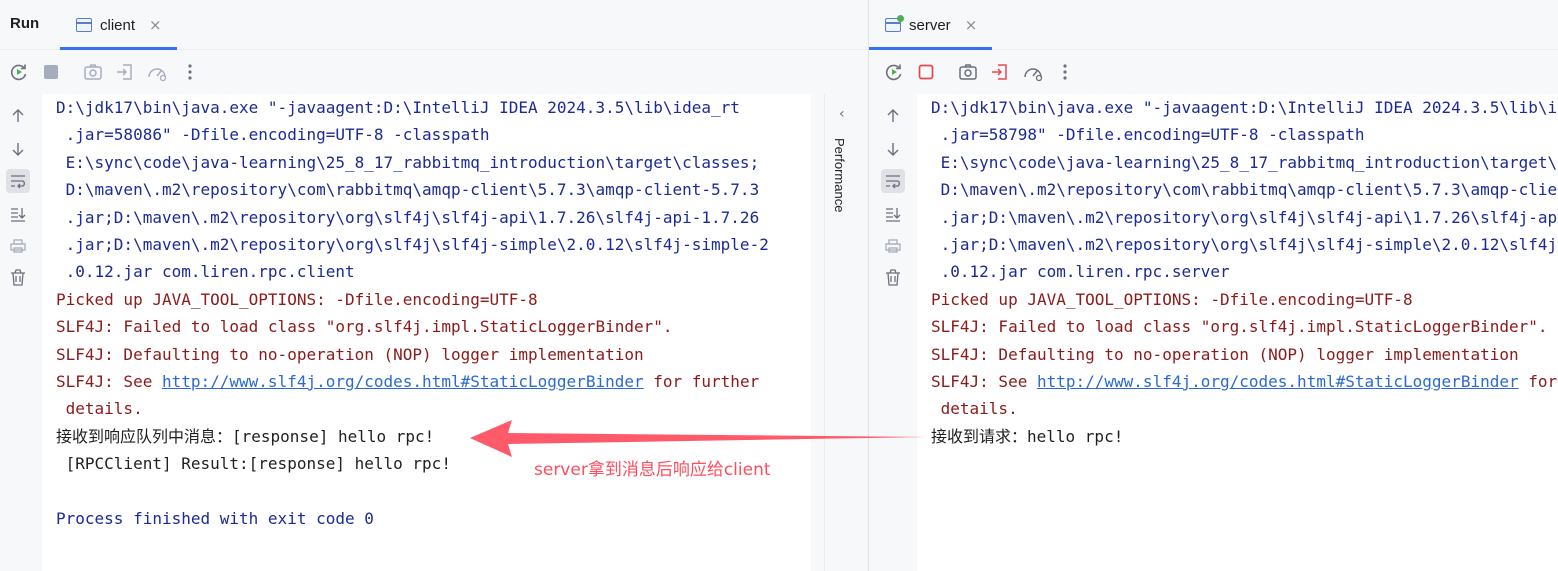  What do you see at coordinates (900, 18) in the screenshot?
I see `running-indicator` at bounding box center [900, 18].